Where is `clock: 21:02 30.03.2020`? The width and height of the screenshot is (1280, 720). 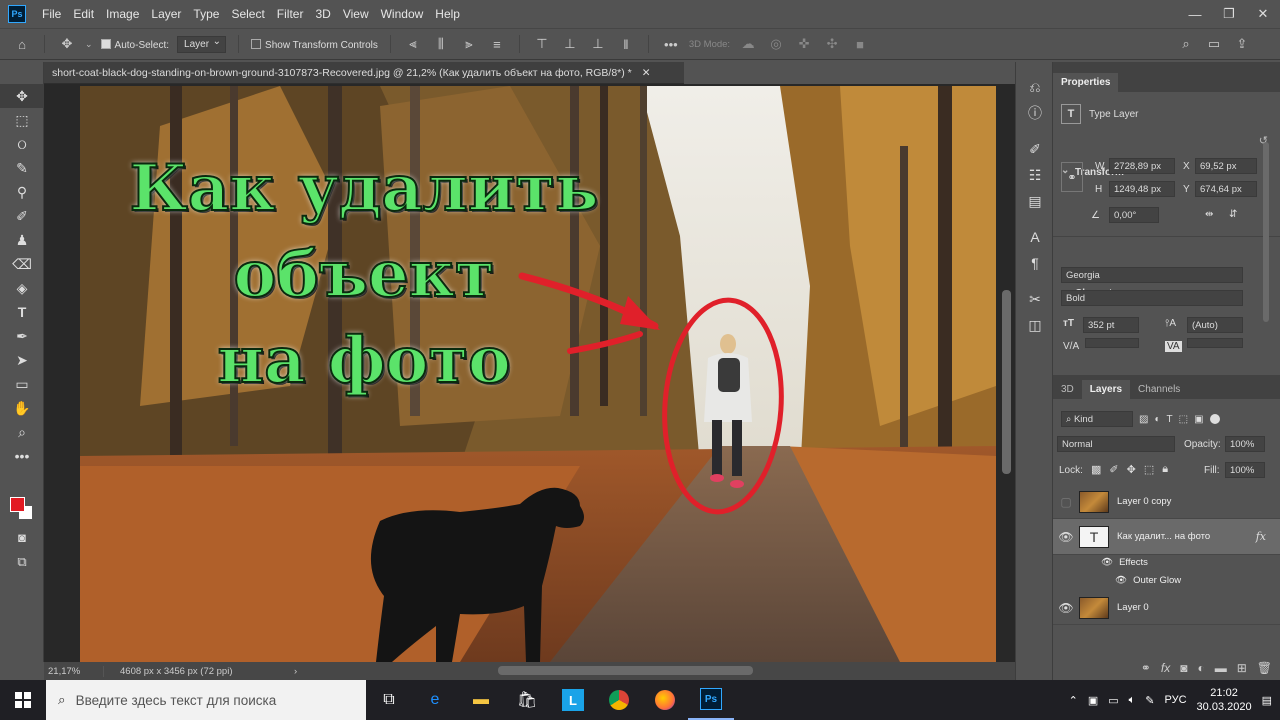
clock: 21:02 30.03.2020 is located at coordinates (1224, 700).